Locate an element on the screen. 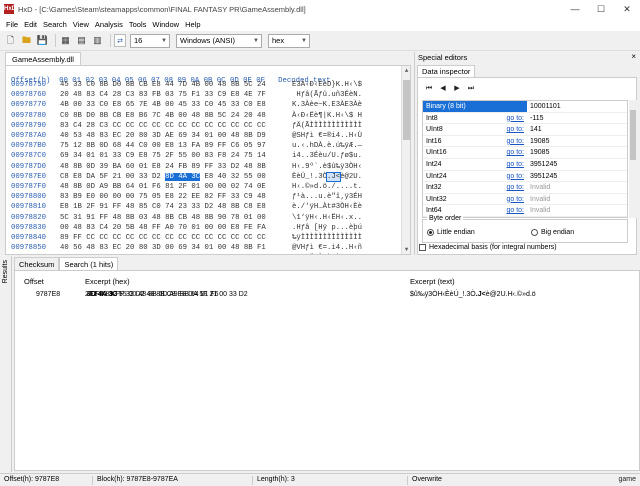  inspector-row: Int24 go to: 3951245 is located at coordinates (525, 165).